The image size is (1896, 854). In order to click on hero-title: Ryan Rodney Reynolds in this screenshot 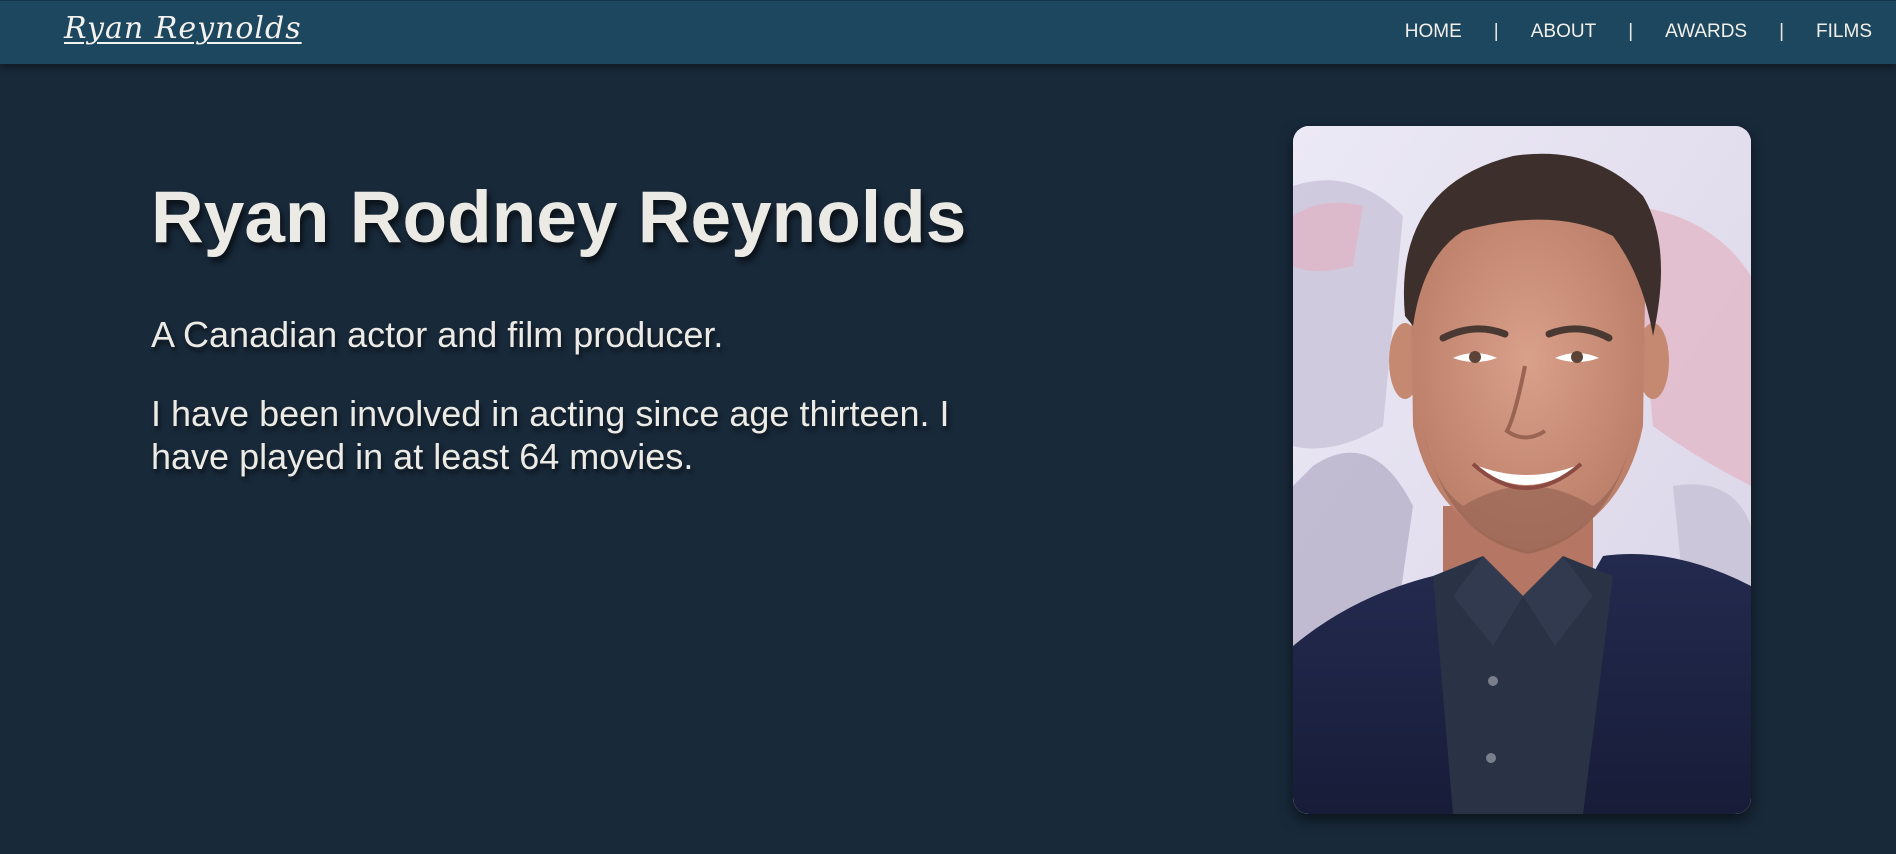, I will do `click(559, 217)`.